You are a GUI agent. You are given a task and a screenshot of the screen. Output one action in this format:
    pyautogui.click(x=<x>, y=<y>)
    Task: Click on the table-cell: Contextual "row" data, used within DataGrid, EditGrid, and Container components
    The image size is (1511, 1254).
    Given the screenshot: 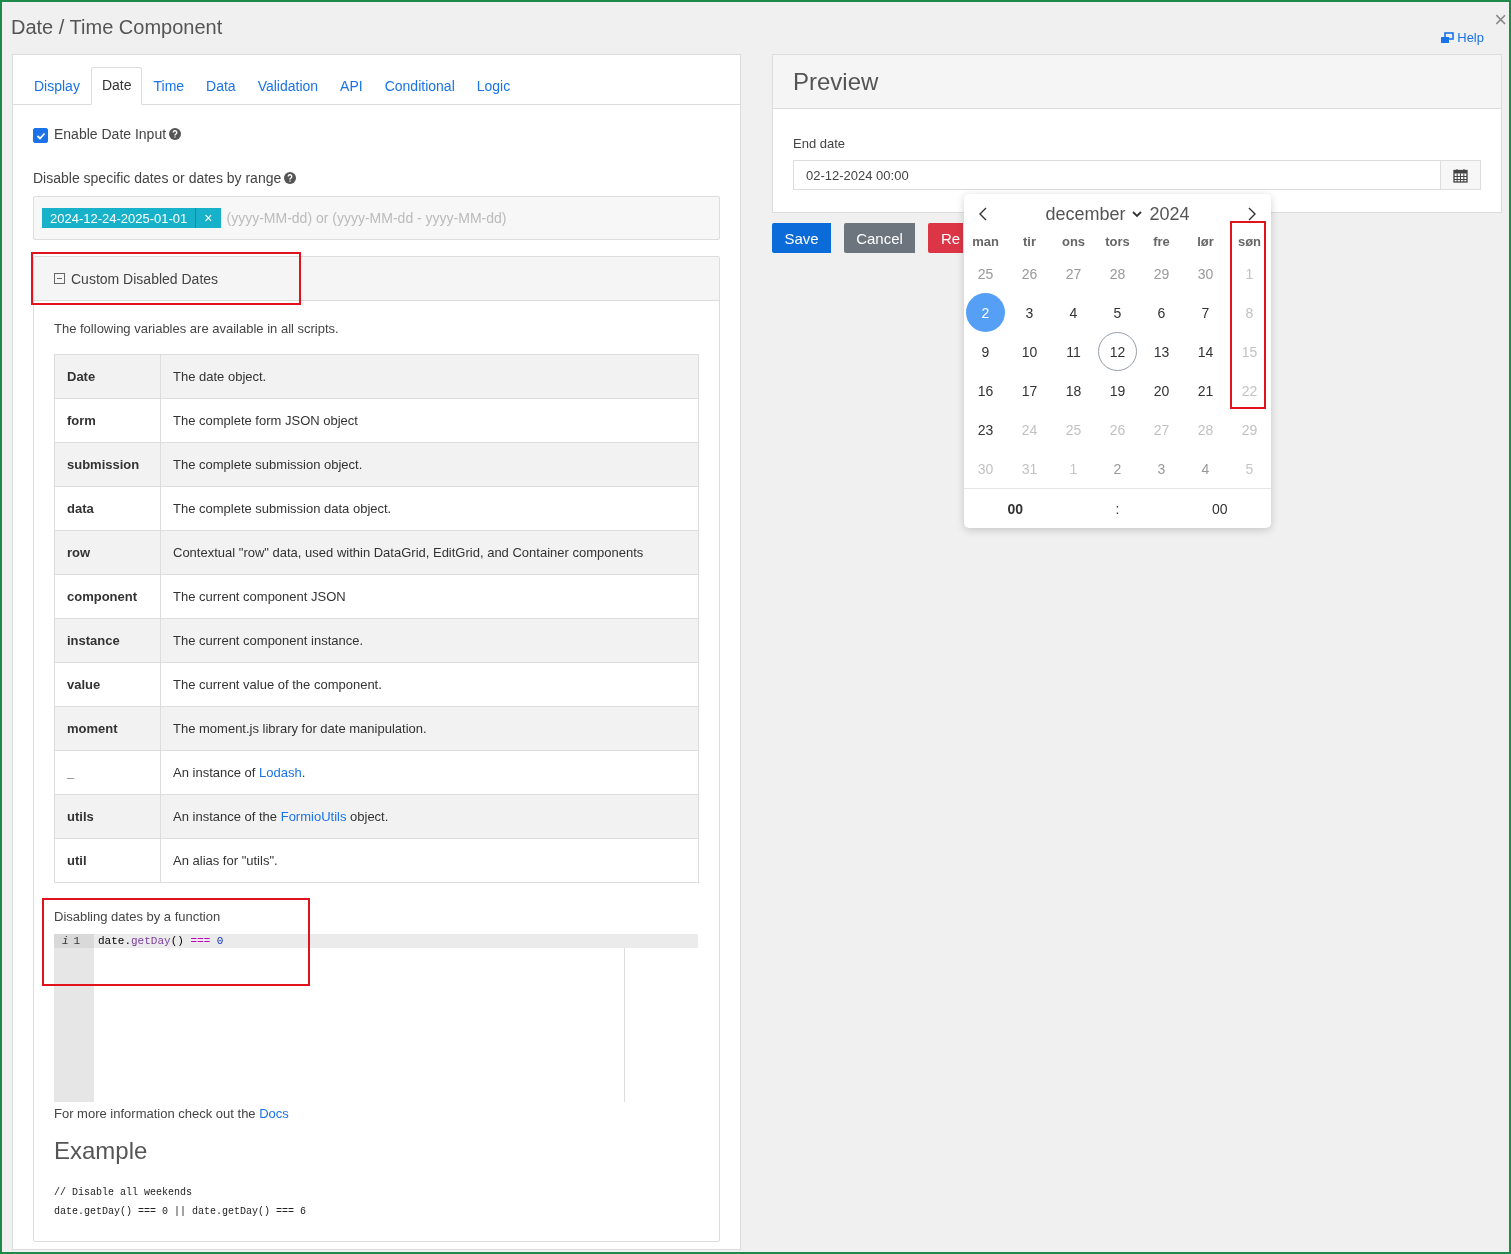 What is the action you would take?
    pyautogui.click(x=429, y=552)
    